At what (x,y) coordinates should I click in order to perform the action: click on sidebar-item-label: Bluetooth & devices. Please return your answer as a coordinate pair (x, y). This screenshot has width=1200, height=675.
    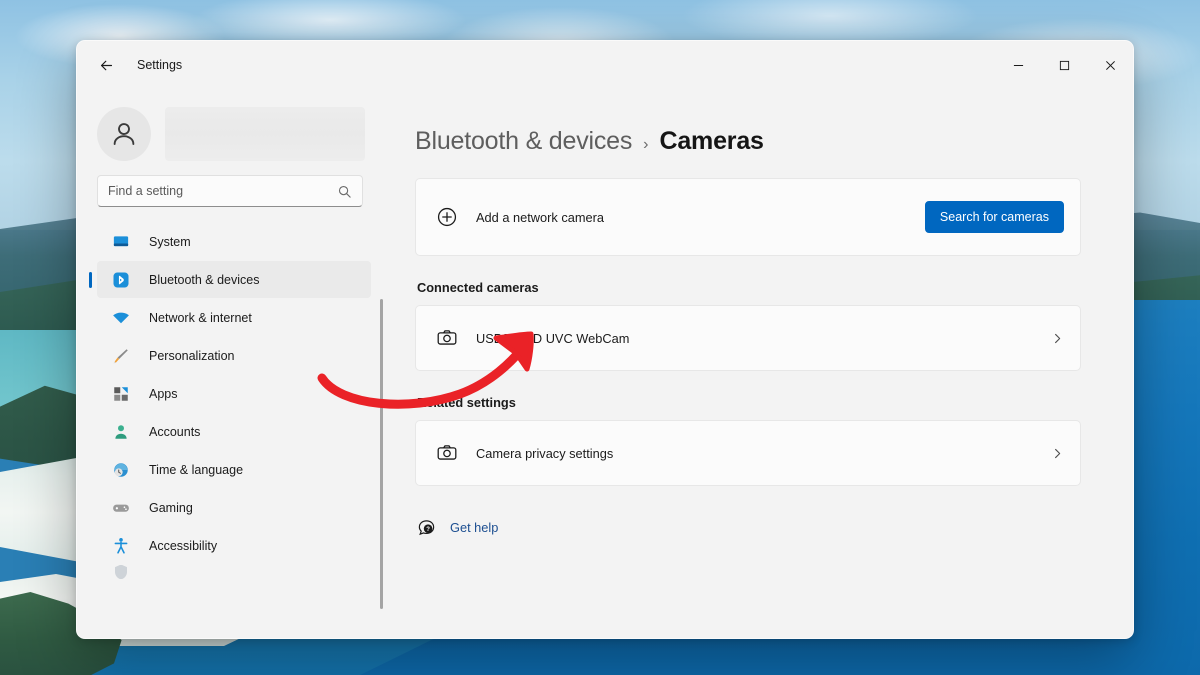
    Looking at the image, I should click on (204, 279).